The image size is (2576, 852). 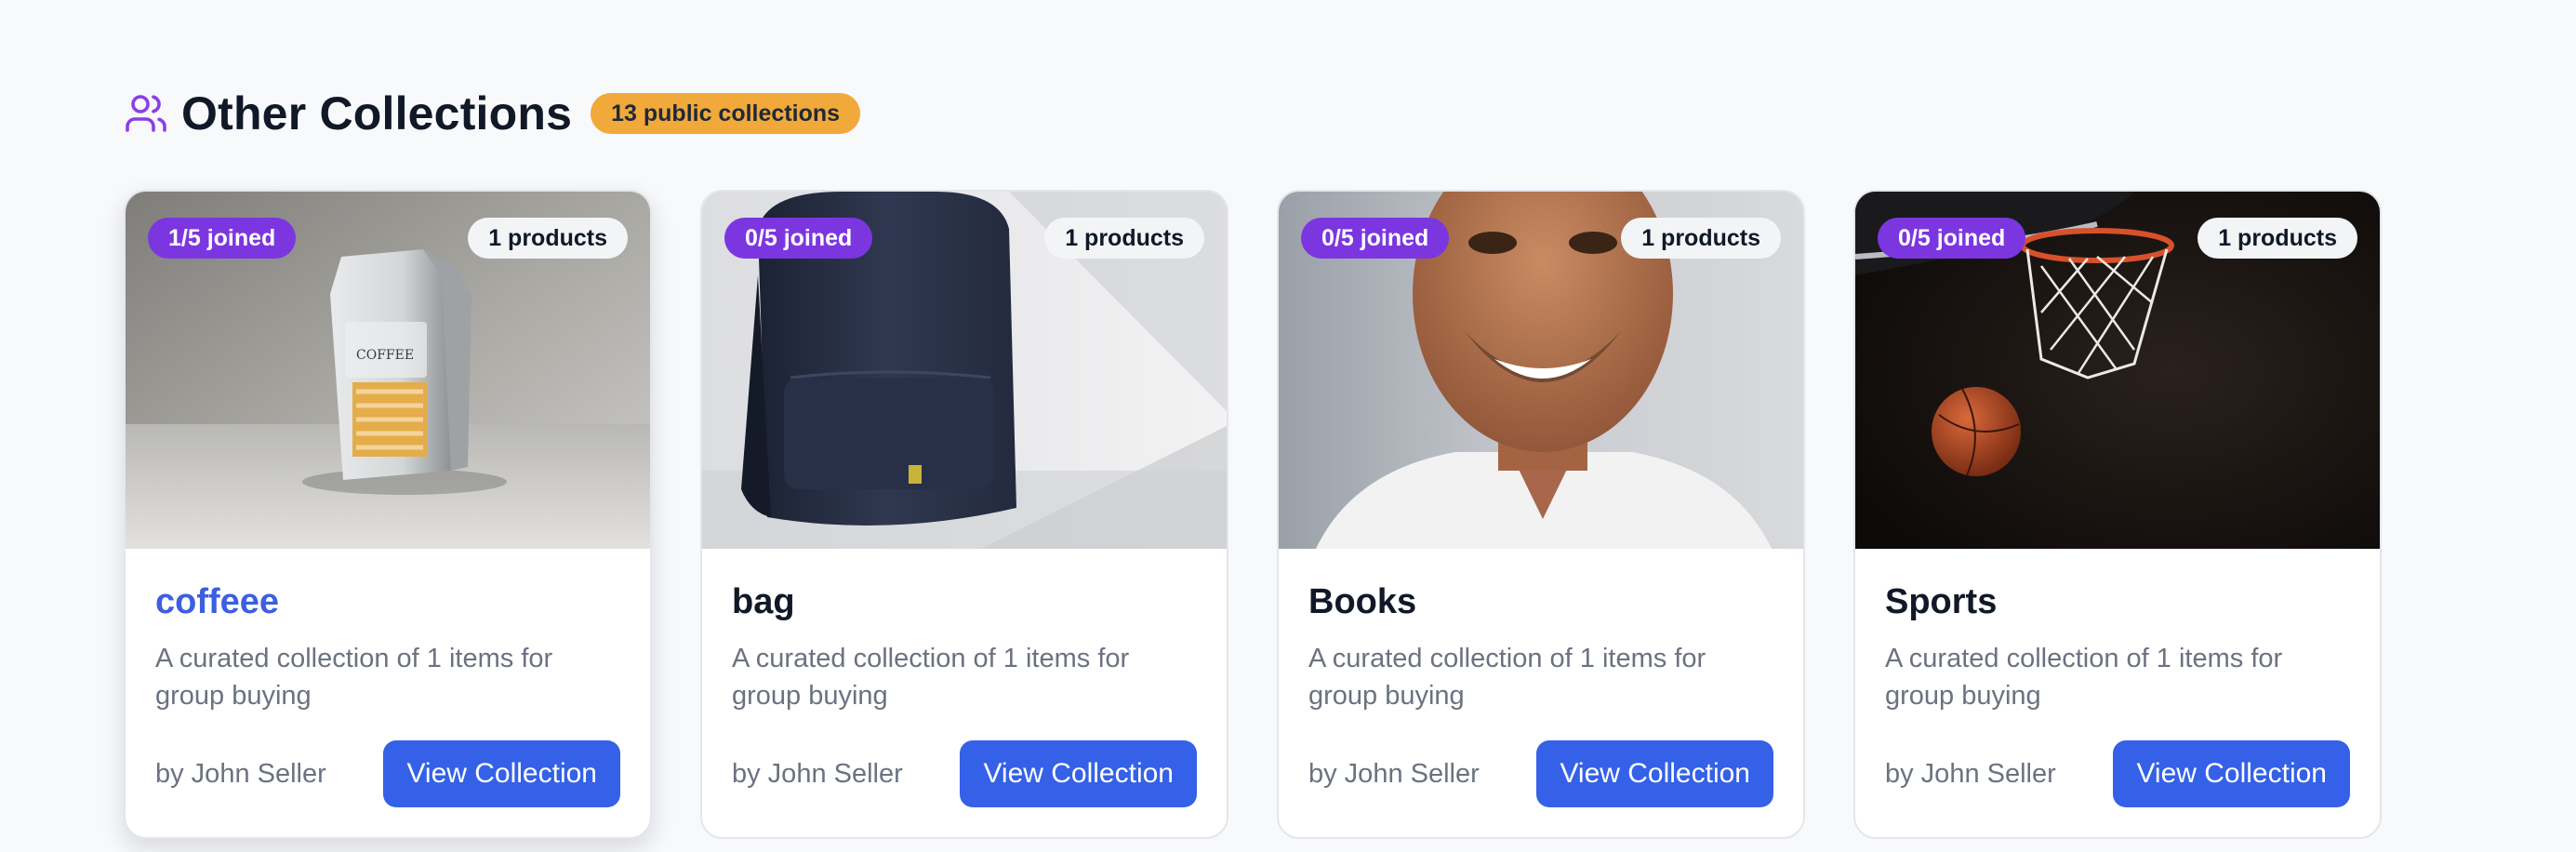 What do you see at coordinates (726, 113) in the screenshot?
I see `collections-count-badge: 13 public collections` at bounding box center [726, 113].